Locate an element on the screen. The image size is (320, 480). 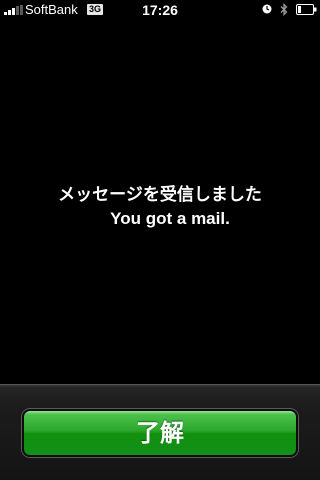
bluetooth-icon is located at coordinates (284, 9).